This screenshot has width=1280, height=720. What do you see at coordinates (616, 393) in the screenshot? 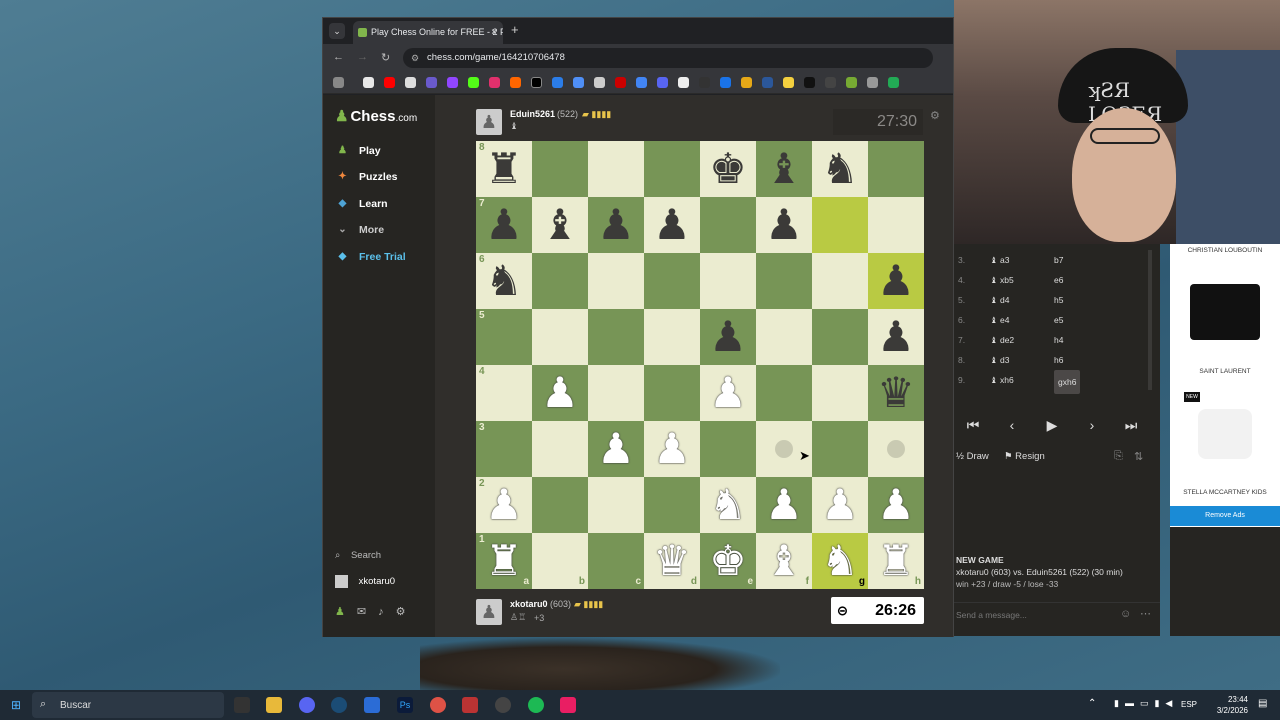
I see `square-c4` at bounding box center [616, 393].